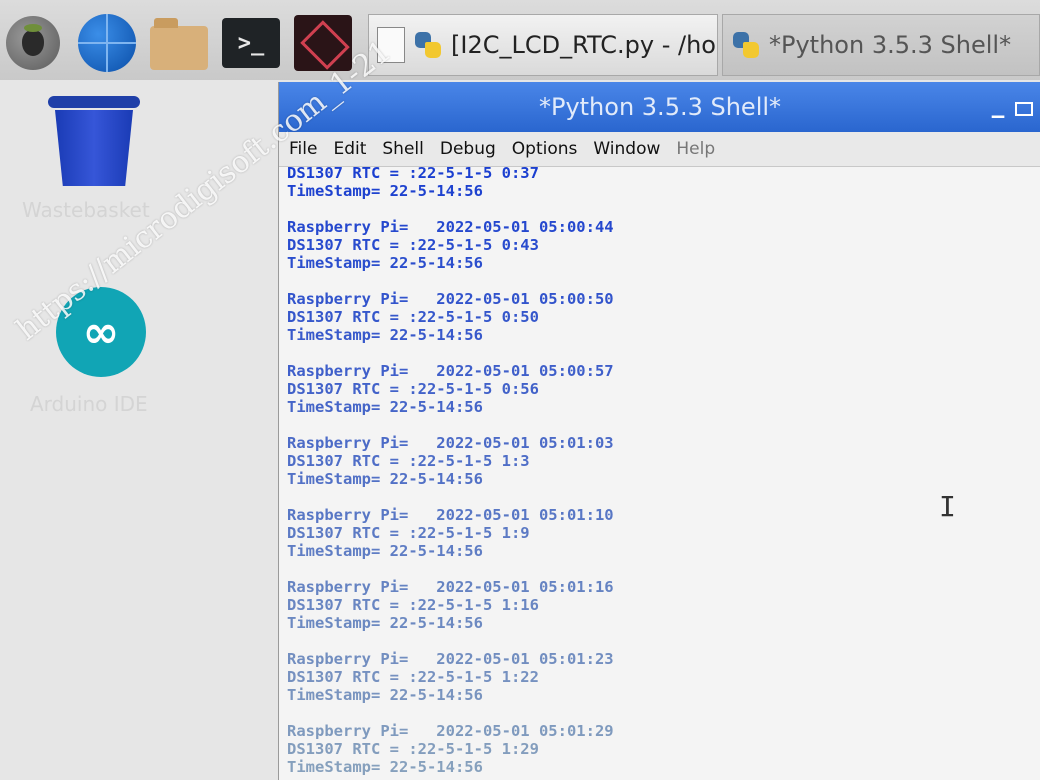 The width and height of the screenshot is (1040, 780). I want to click on task-shell-window: *Python 3.5.3 Shell*, so click(881, 45).